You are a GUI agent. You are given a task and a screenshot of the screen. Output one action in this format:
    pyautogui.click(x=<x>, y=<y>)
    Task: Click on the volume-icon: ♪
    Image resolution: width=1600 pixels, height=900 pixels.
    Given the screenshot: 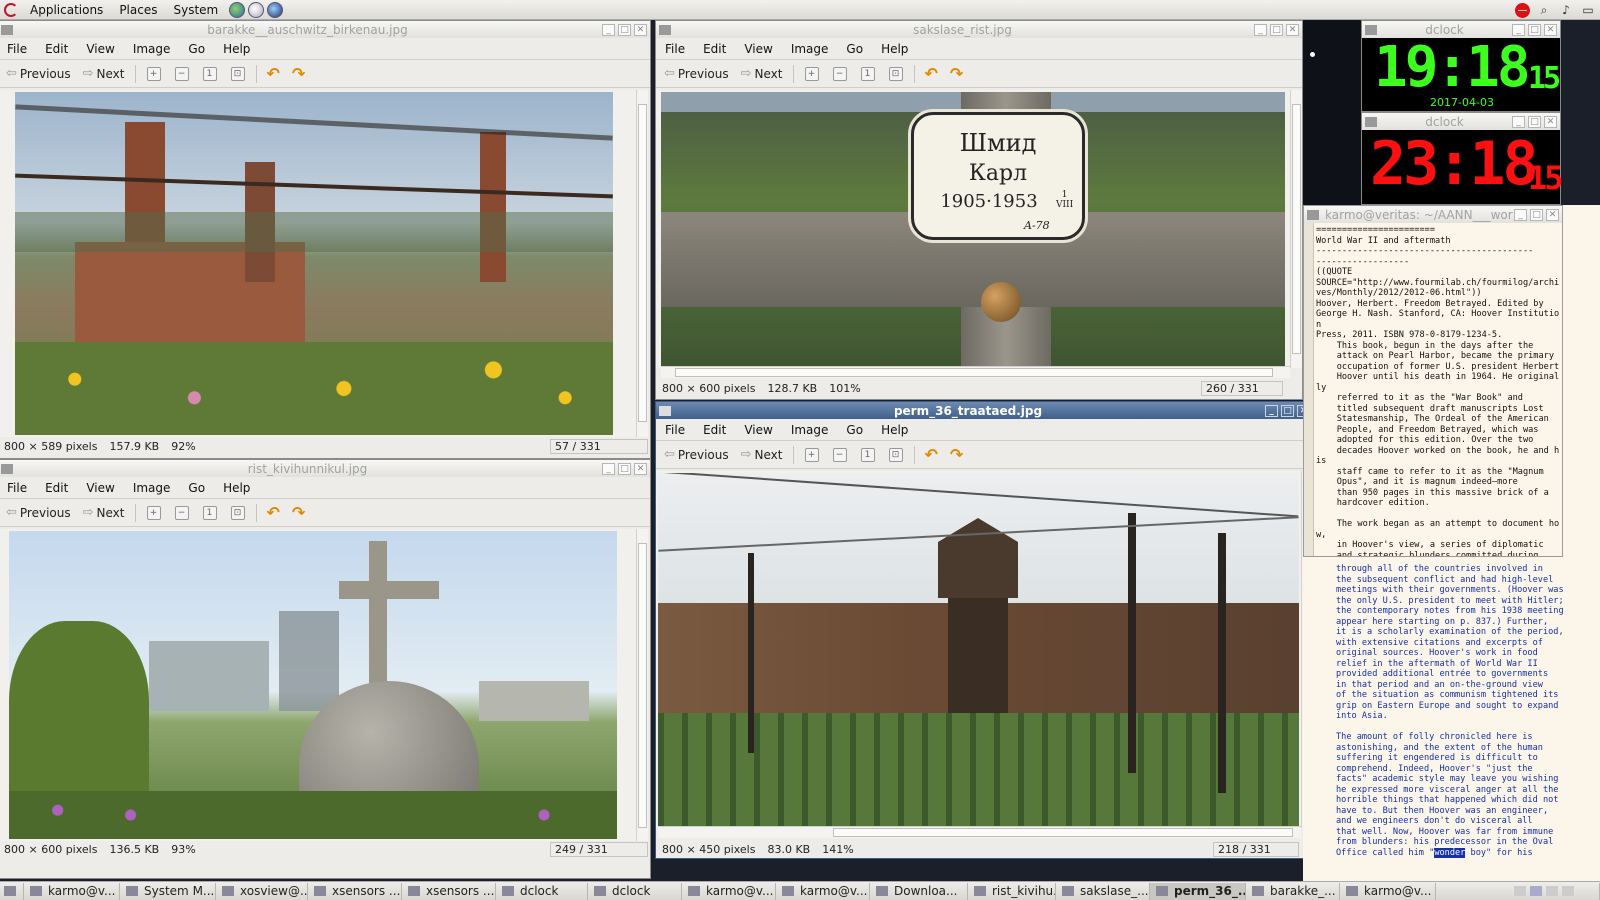 What is the action you would take?
    pyautogui.click(x=1566, y=10)
    